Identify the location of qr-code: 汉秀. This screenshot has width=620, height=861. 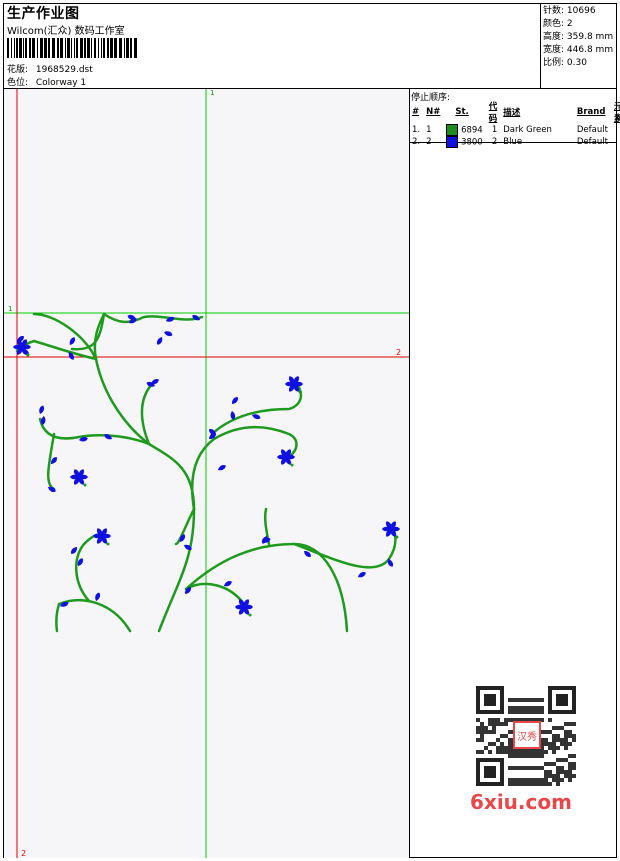
(526, 736).